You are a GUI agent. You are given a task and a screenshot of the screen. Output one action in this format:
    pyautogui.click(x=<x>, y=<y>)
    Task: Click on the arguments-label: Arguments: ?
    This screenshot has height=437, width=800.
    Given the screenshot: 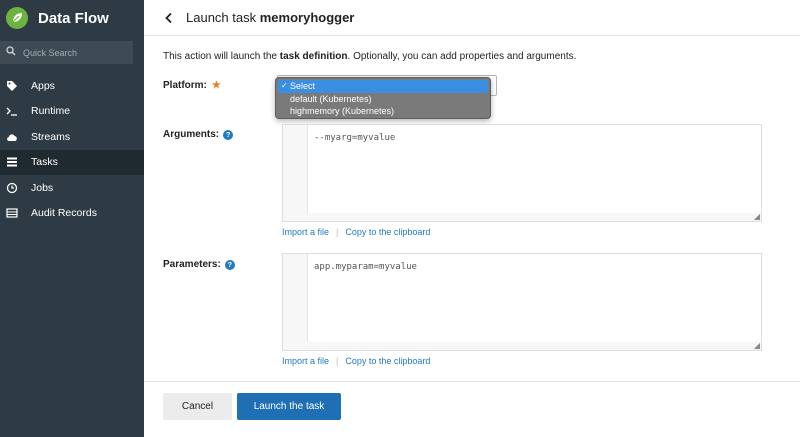 What is the action you would take?
    pyautogui.click(x=198, y=134)
    